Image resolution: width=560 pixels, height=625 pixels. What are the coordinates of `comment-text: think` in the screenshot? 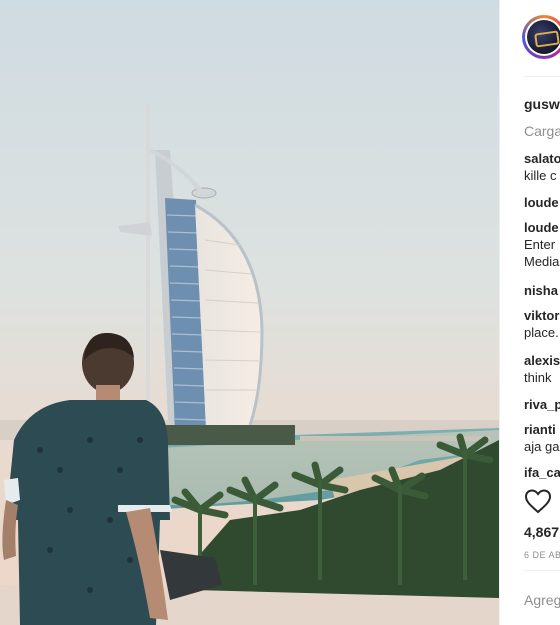 It's located at (538, 377).